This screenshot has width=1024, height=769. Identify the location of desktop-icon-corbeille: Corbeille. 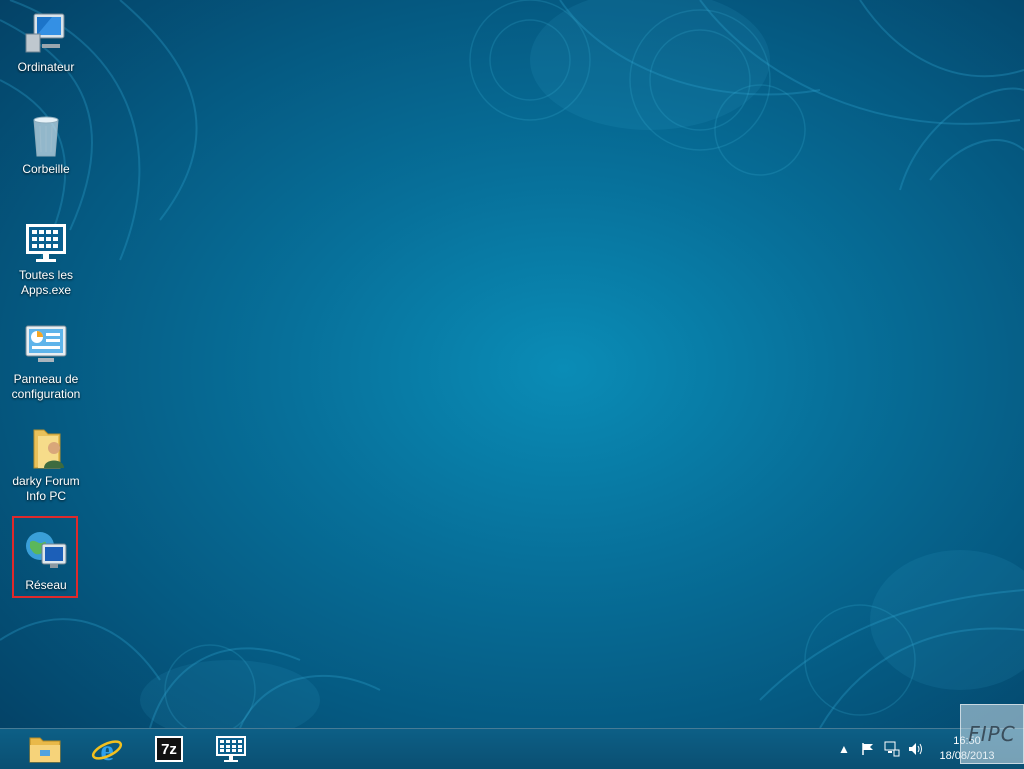
(46, 144).